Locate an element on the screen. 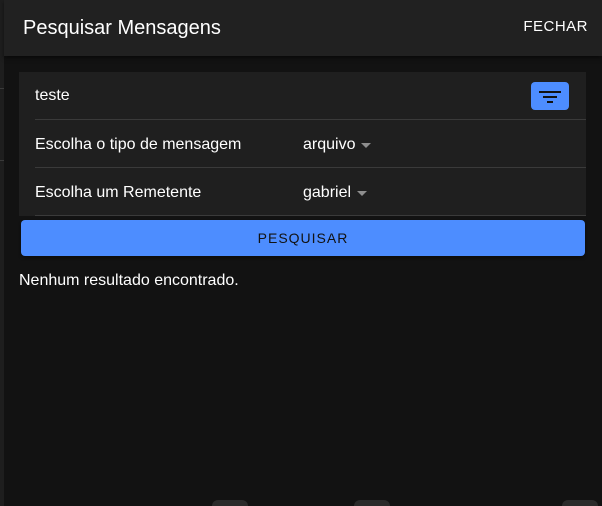 This screenshot has height=506, width=602. filter-list-icon is located at coordinates (550, 97).